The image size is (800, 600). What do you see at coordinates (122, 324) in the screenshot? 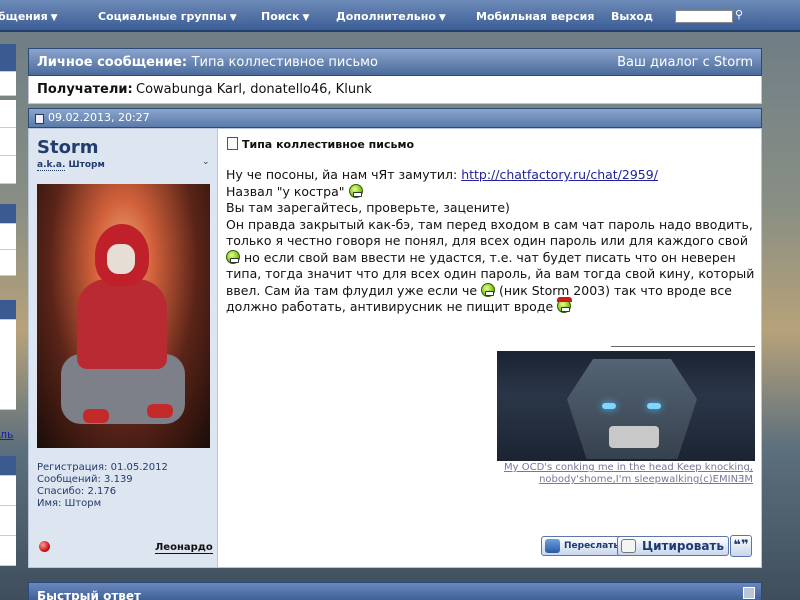
I see `avatar-body` at bounding box center [122, 324].